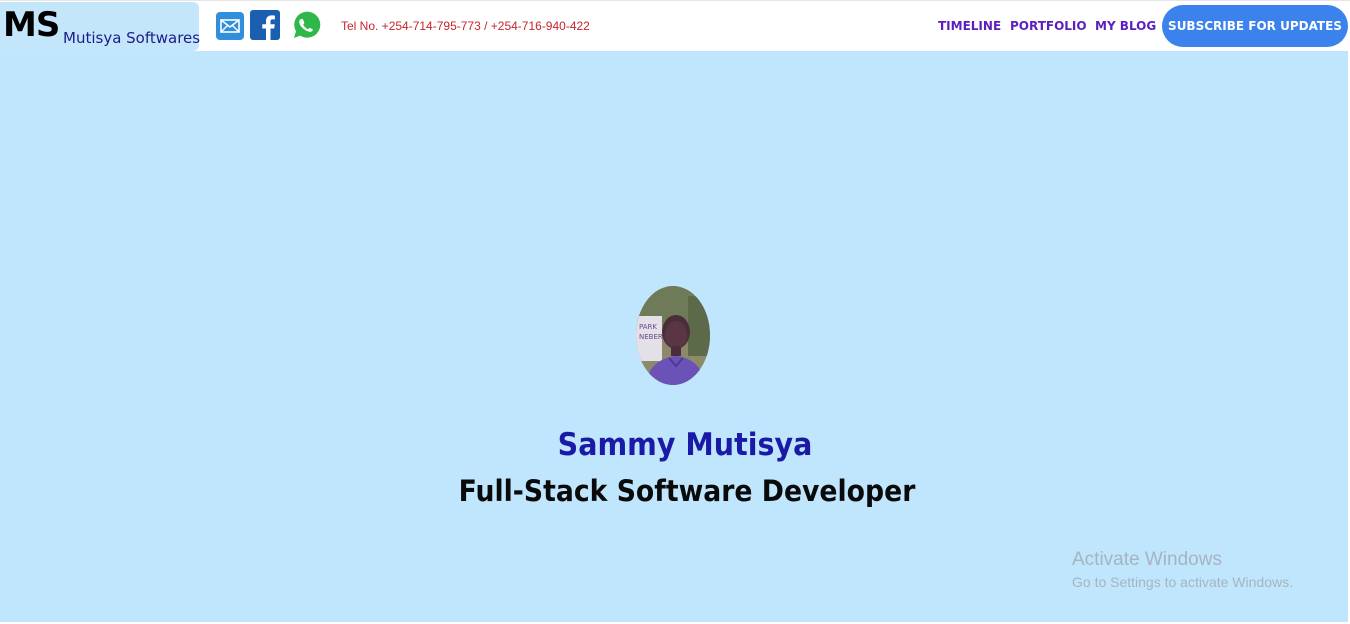 This screenshot has height=624, width=1350. Describe the element at coordinates (685, 445) in the screenshot. I see `person-name: Sammy Mutisya` at that location.